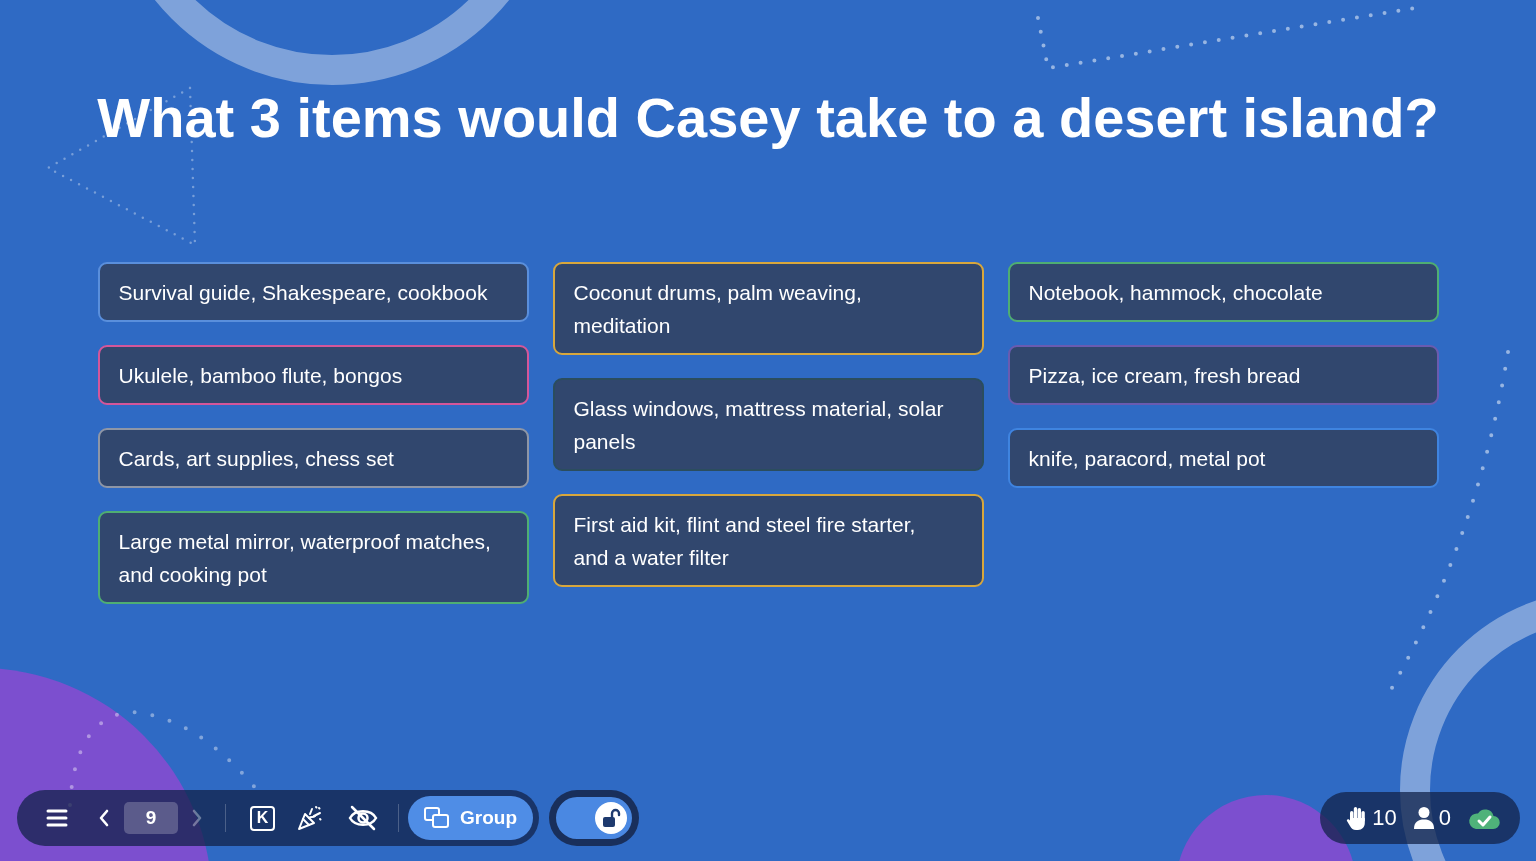  I want to click on page-number-field: 9, so click(151, 818).